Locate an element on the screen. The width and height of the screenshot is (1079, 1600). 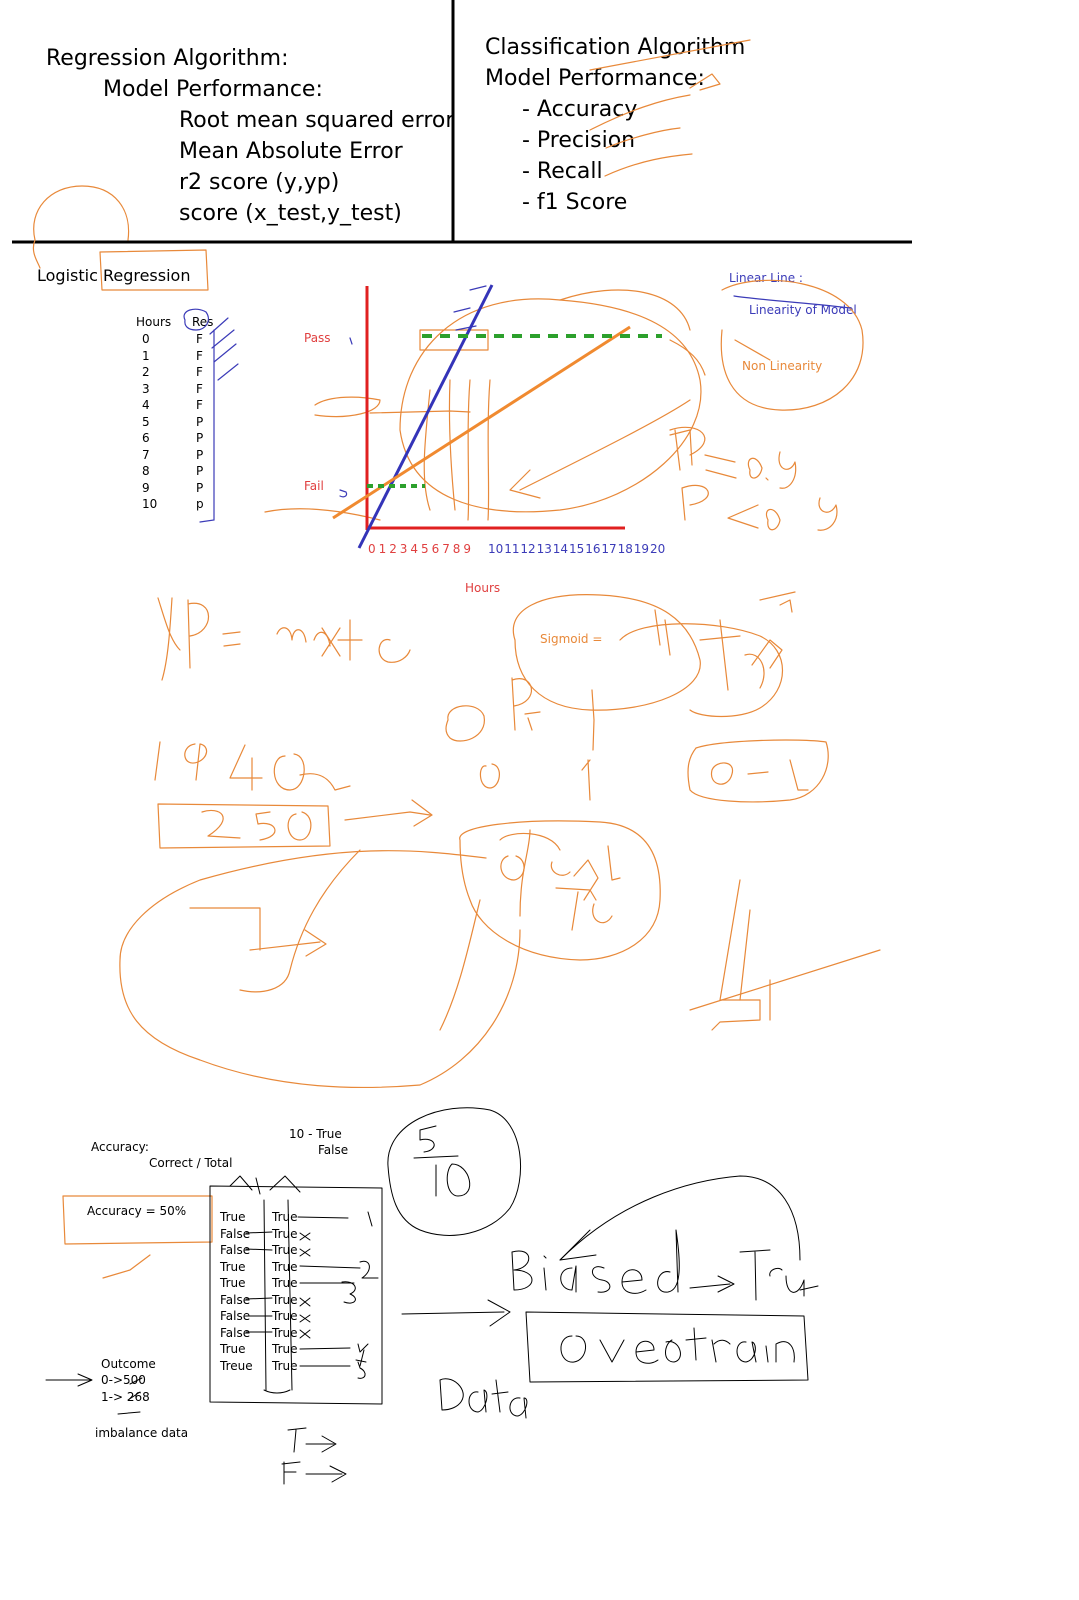
linear-model-line is located at coordinates (425, 416).